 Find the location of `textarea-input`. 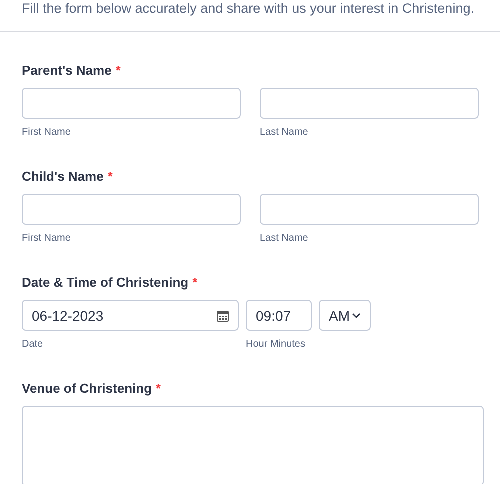

textarea-input is located at coordinates (253, 445).